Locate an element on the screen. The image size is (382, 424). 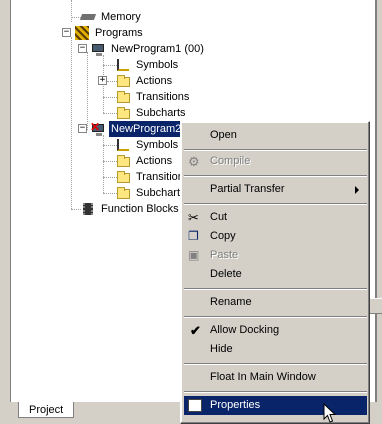
program-error-icon: ✕ is located at coordinates (98, 129).